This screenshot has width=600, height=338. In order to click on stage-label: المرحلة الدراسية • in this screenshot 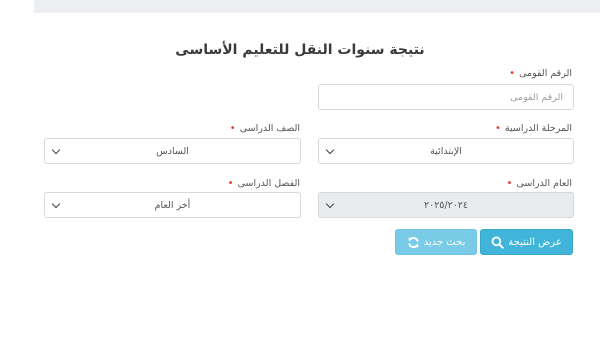, I will do `click(533, 128)`.